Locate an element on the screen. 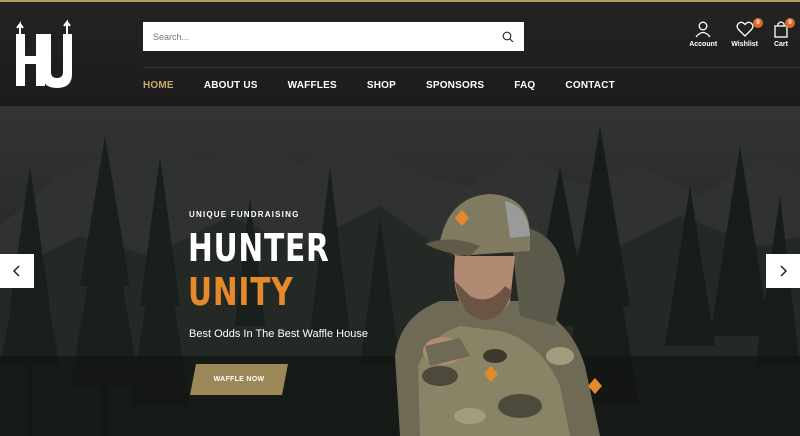  nav-waffles: WAFFLES is located at coordinates (312, 87).